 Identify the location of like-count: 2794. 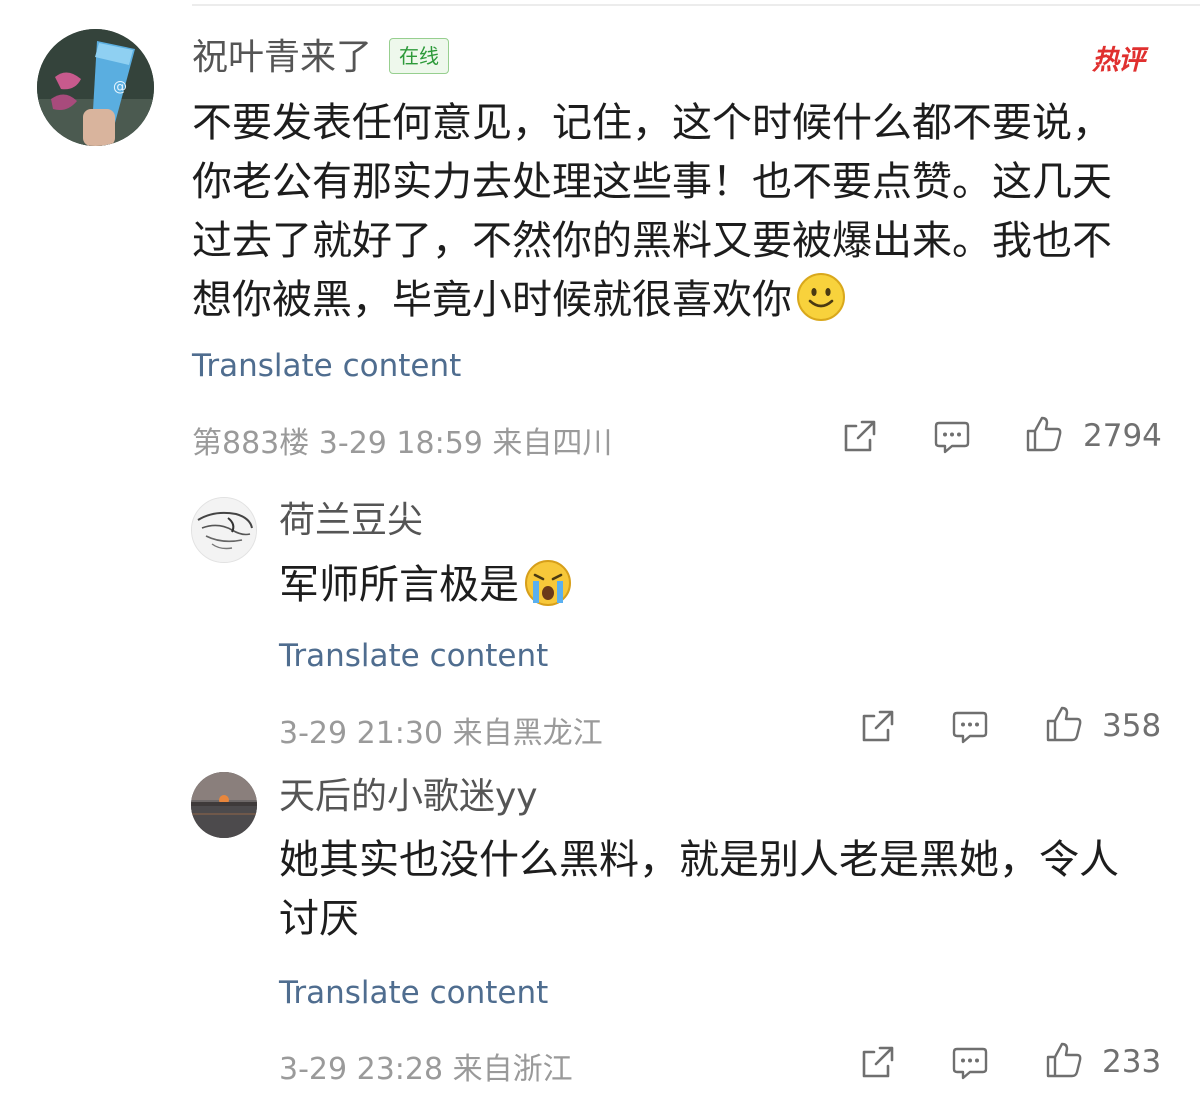
(1122, 436).